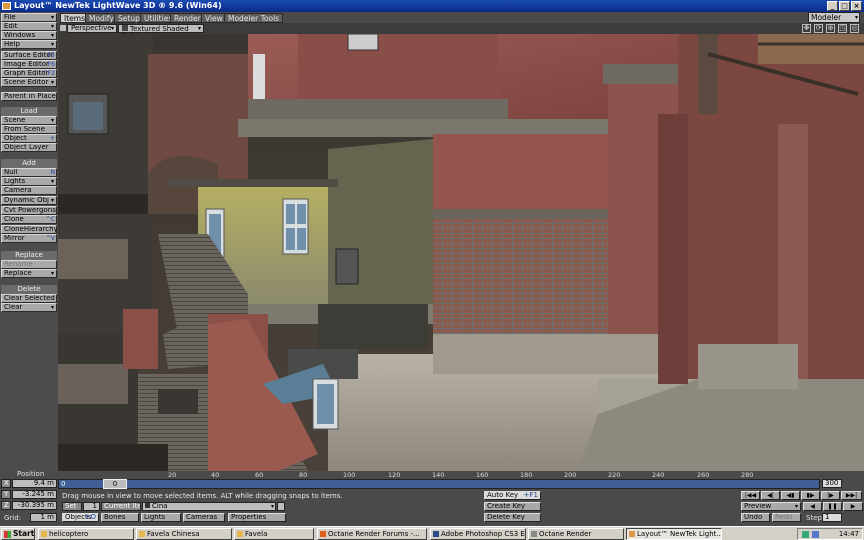 The image size is (864, 540). Describe the element at coordinates (812, 506) in the screenshot. I see `play-reverse-icon: ◀` at that location.